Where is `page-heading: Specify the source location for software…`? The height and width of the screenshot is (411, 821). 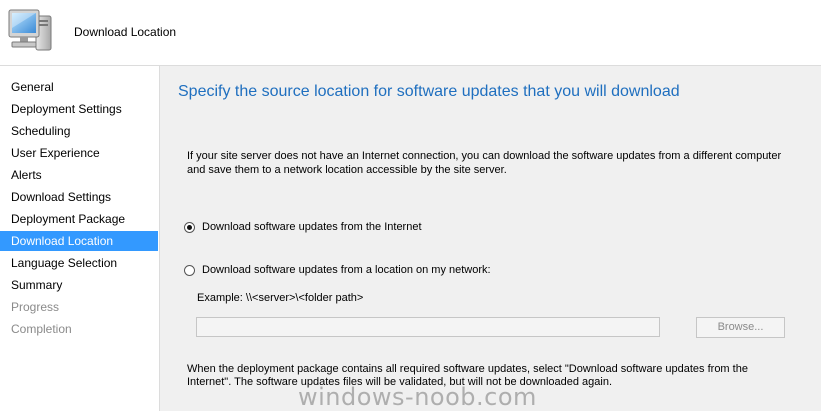 page-heading: Specify the source location for software… is located at coordinates (429, 91).